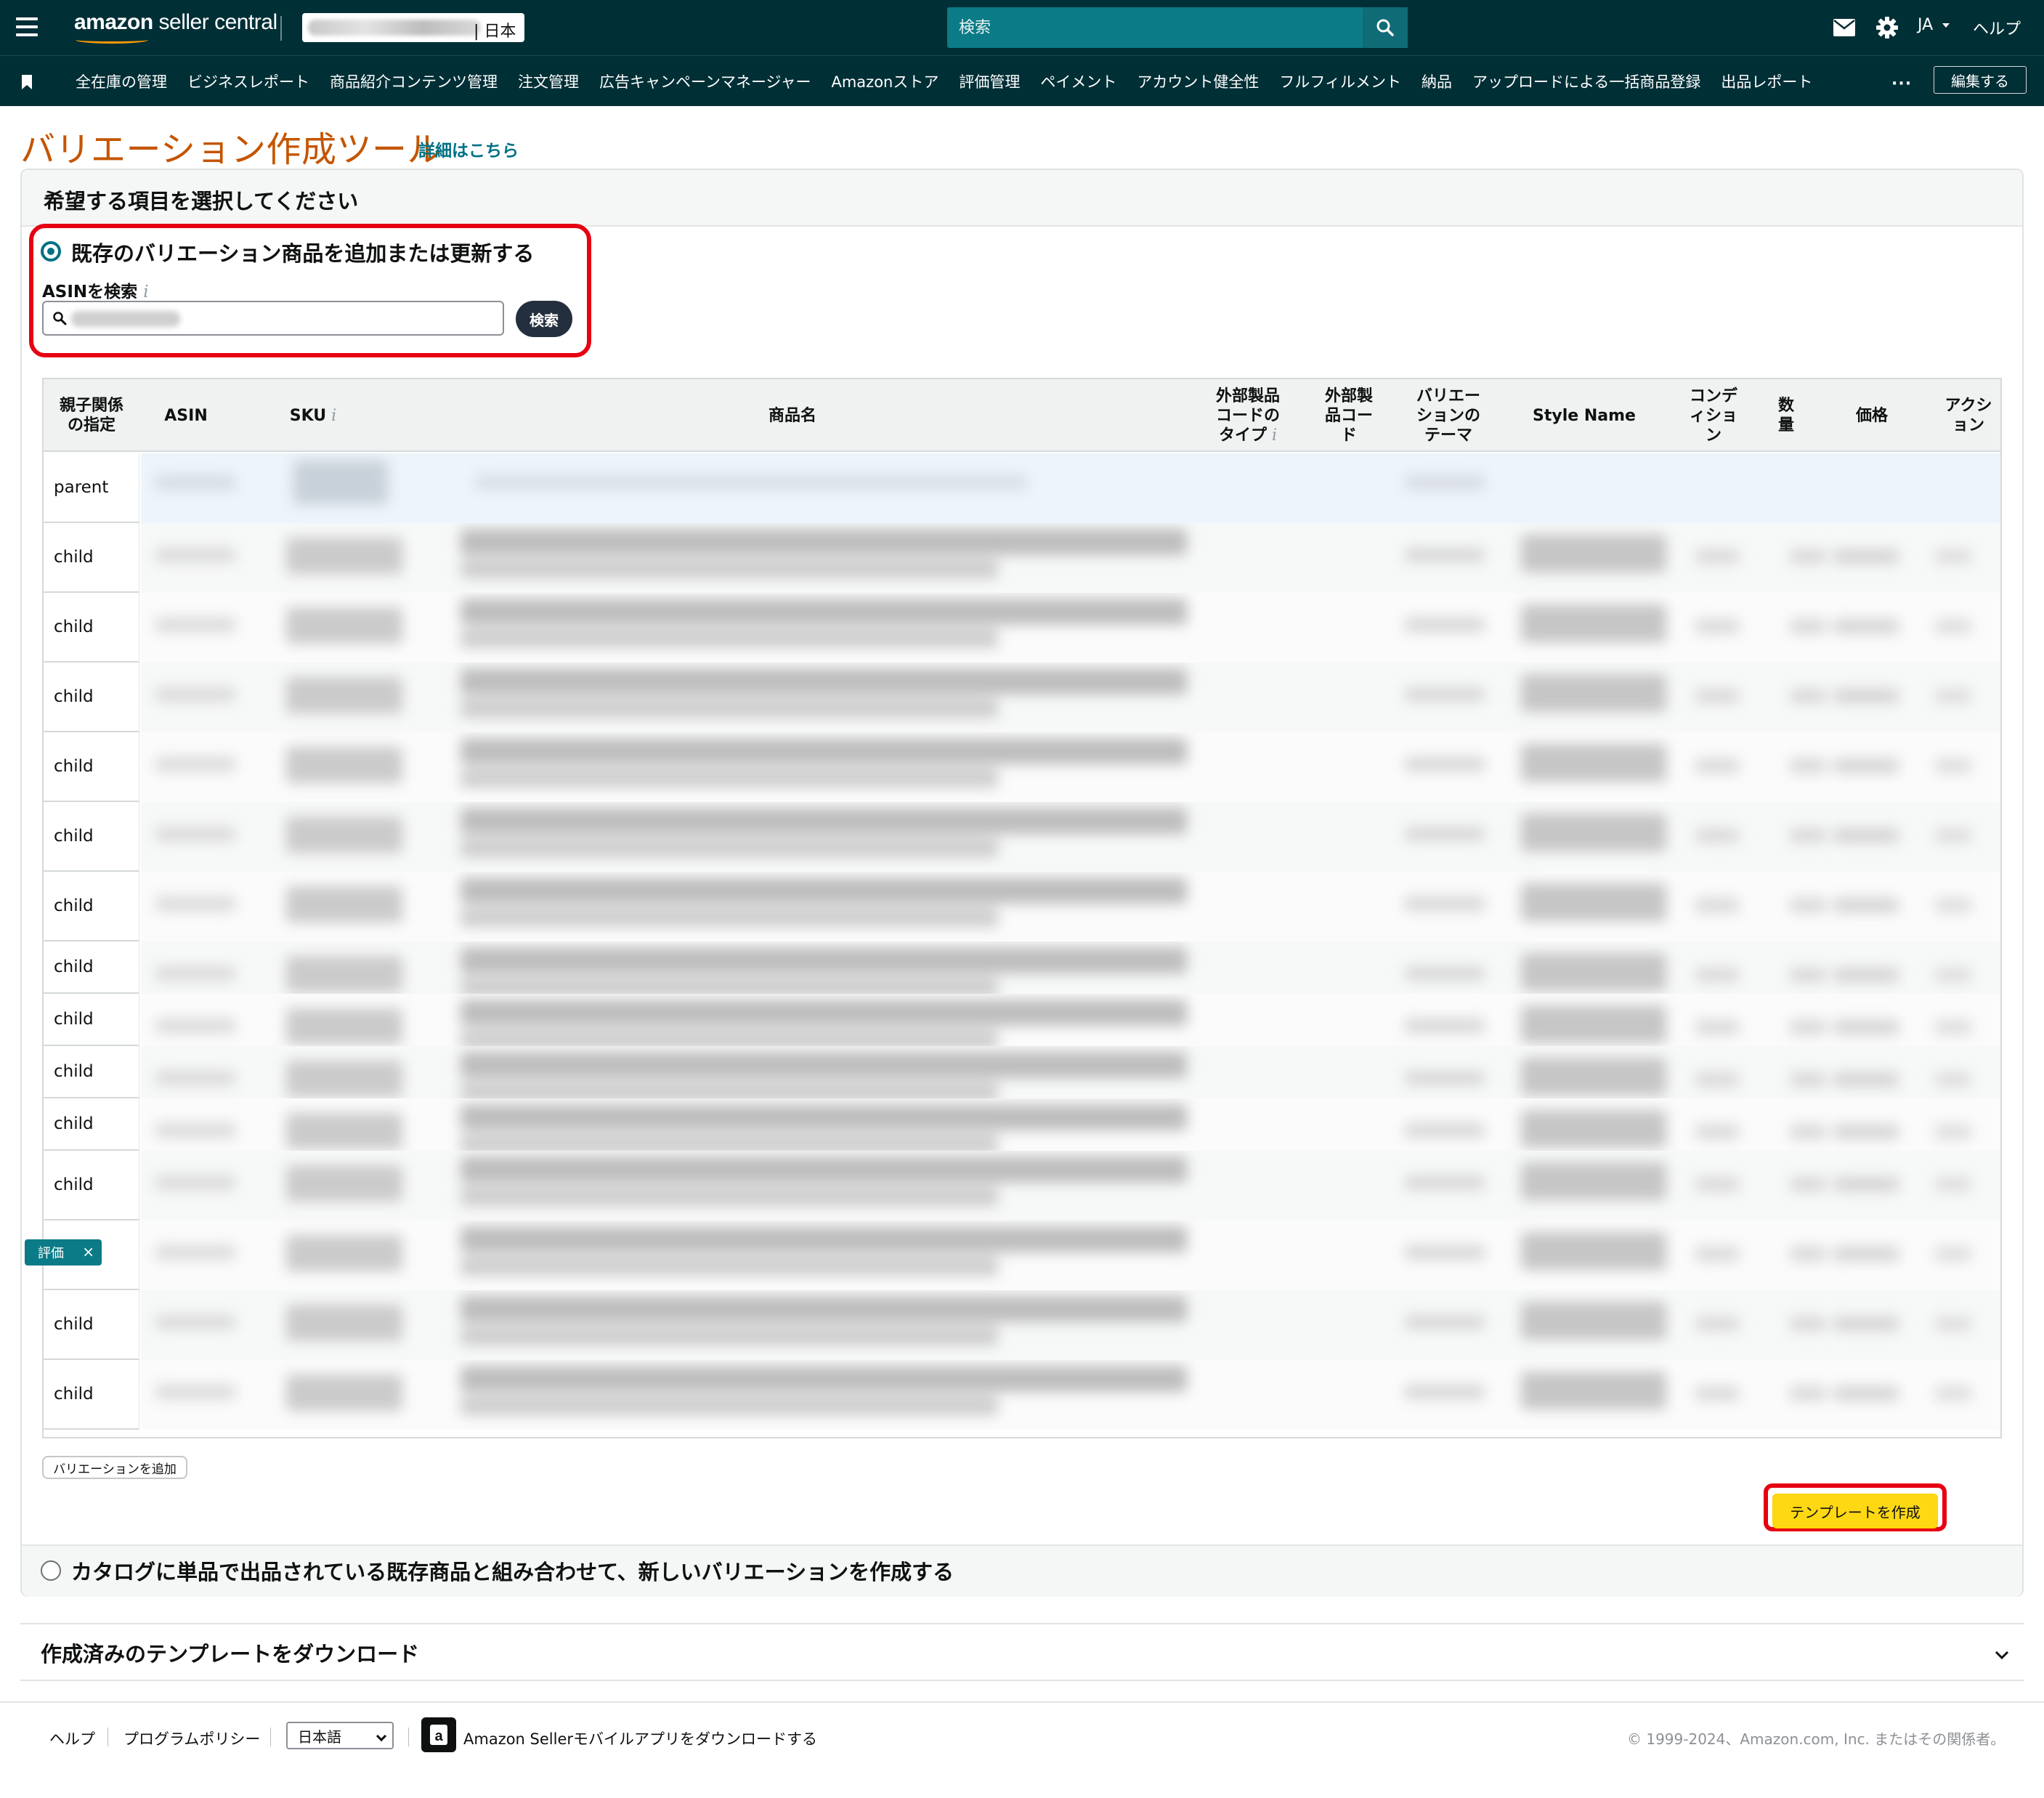 This screenshot has width=2044, height=1798. Describe the element at coordinates (1844, 27) in the screenshot. I see `mail-icon` at that location.